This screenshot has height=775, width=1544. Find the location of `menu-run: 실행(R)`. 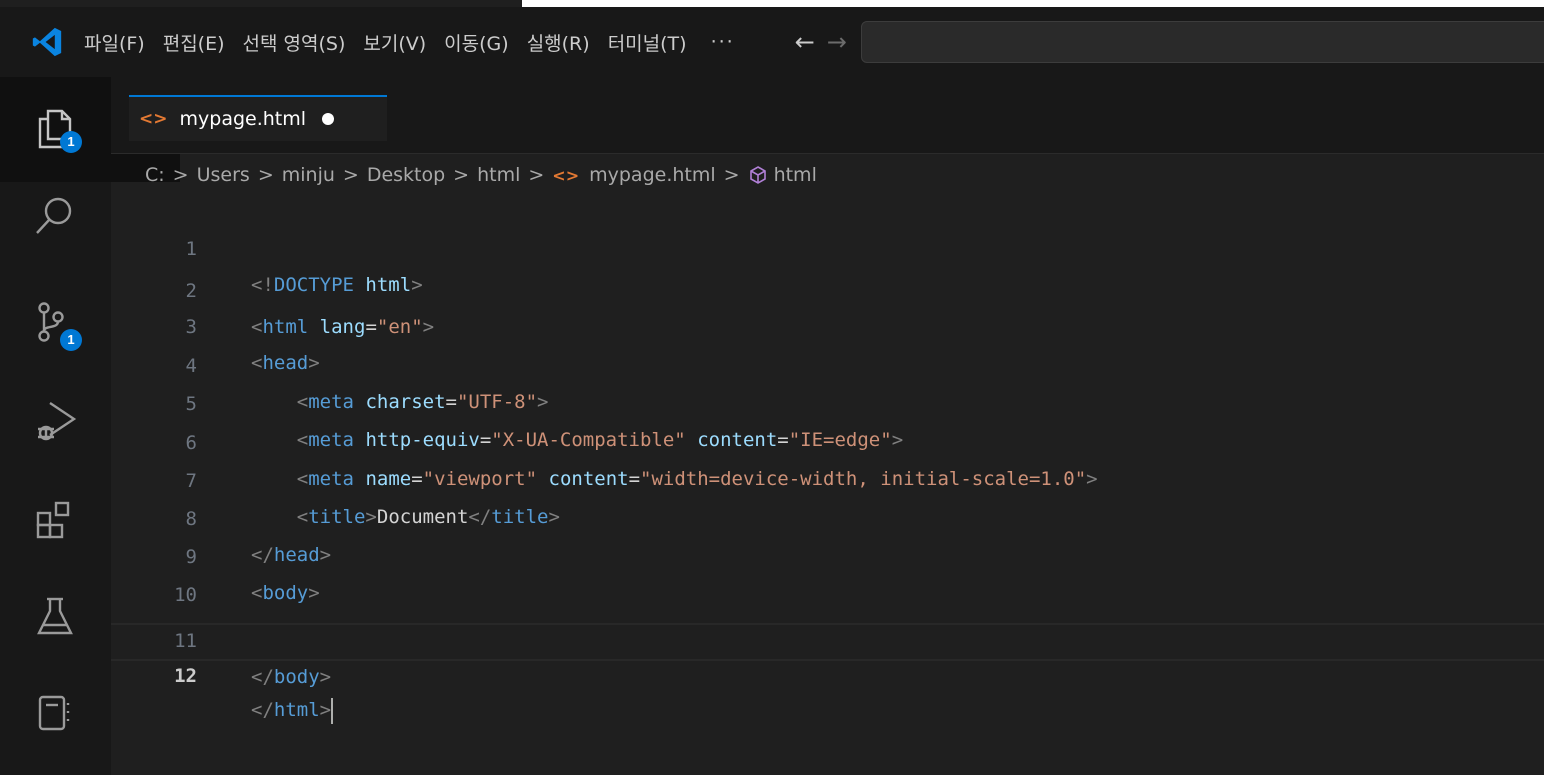

menu-run: 실행(R) is located at coordinates (558, 42).